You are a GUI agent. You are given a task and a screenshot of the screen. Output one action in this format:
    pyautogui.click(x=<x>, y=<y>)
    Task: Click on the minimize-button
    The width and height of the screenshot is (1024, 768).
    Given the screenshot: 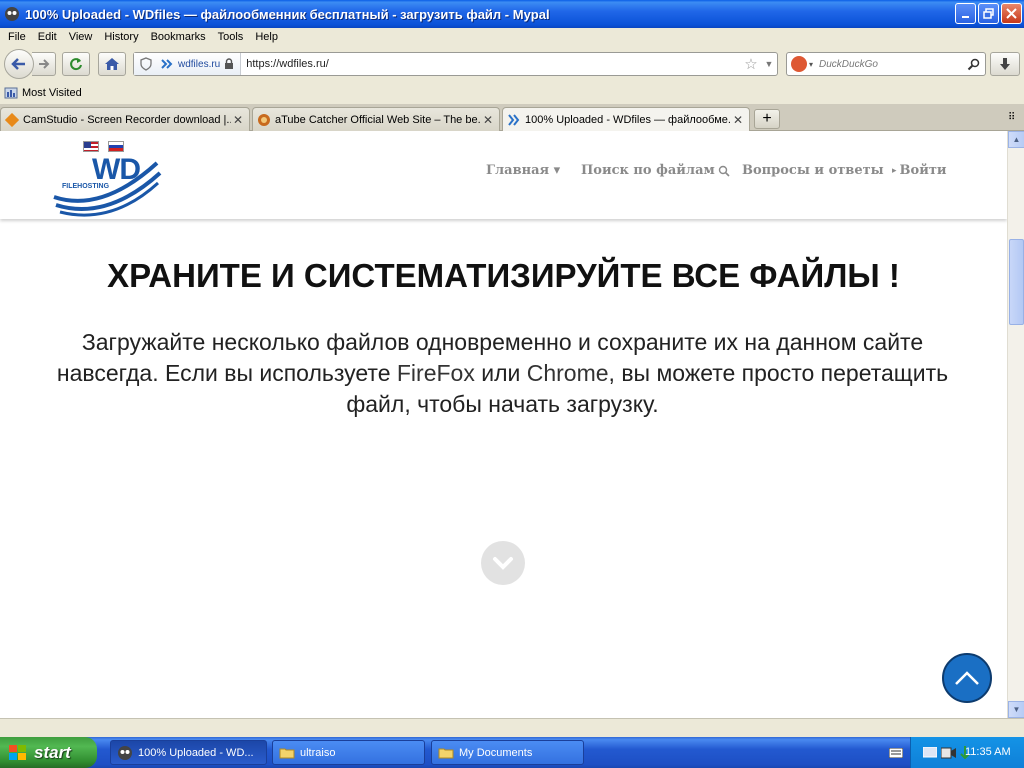 What is the action you would take?
    pyautogui.click(x=965, y=13)
    